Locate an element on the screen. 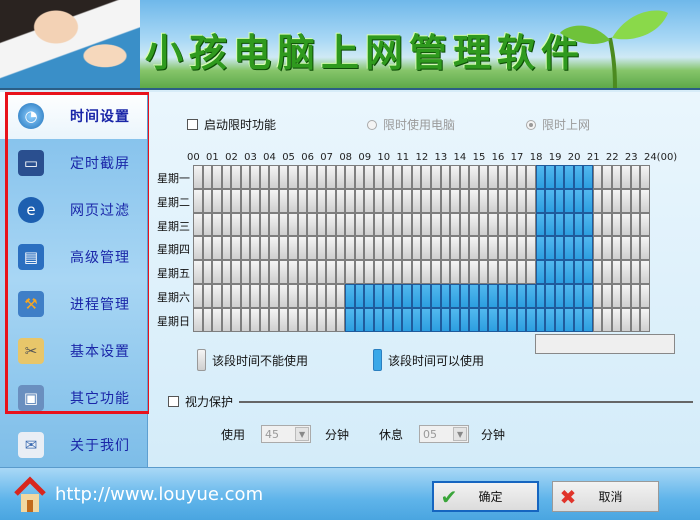  sidebar-item-basic-settings: ✂ 基本设置 is located at coordinates (73, 350).